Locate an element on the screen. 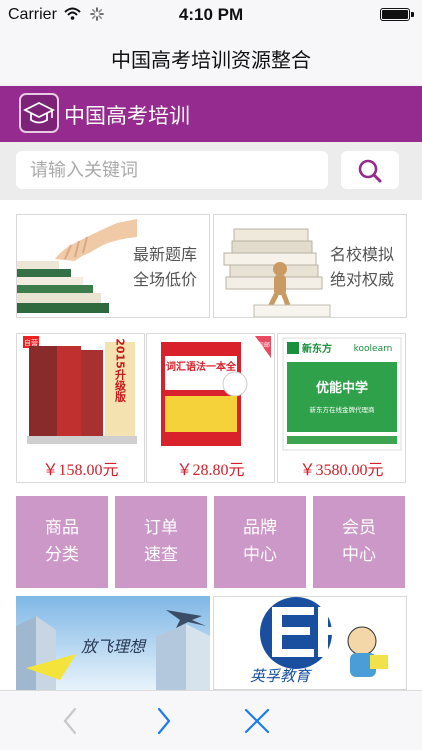  promo-card-latest-questions: 最新题库 全场低价 is located at coordinates (113, 266).